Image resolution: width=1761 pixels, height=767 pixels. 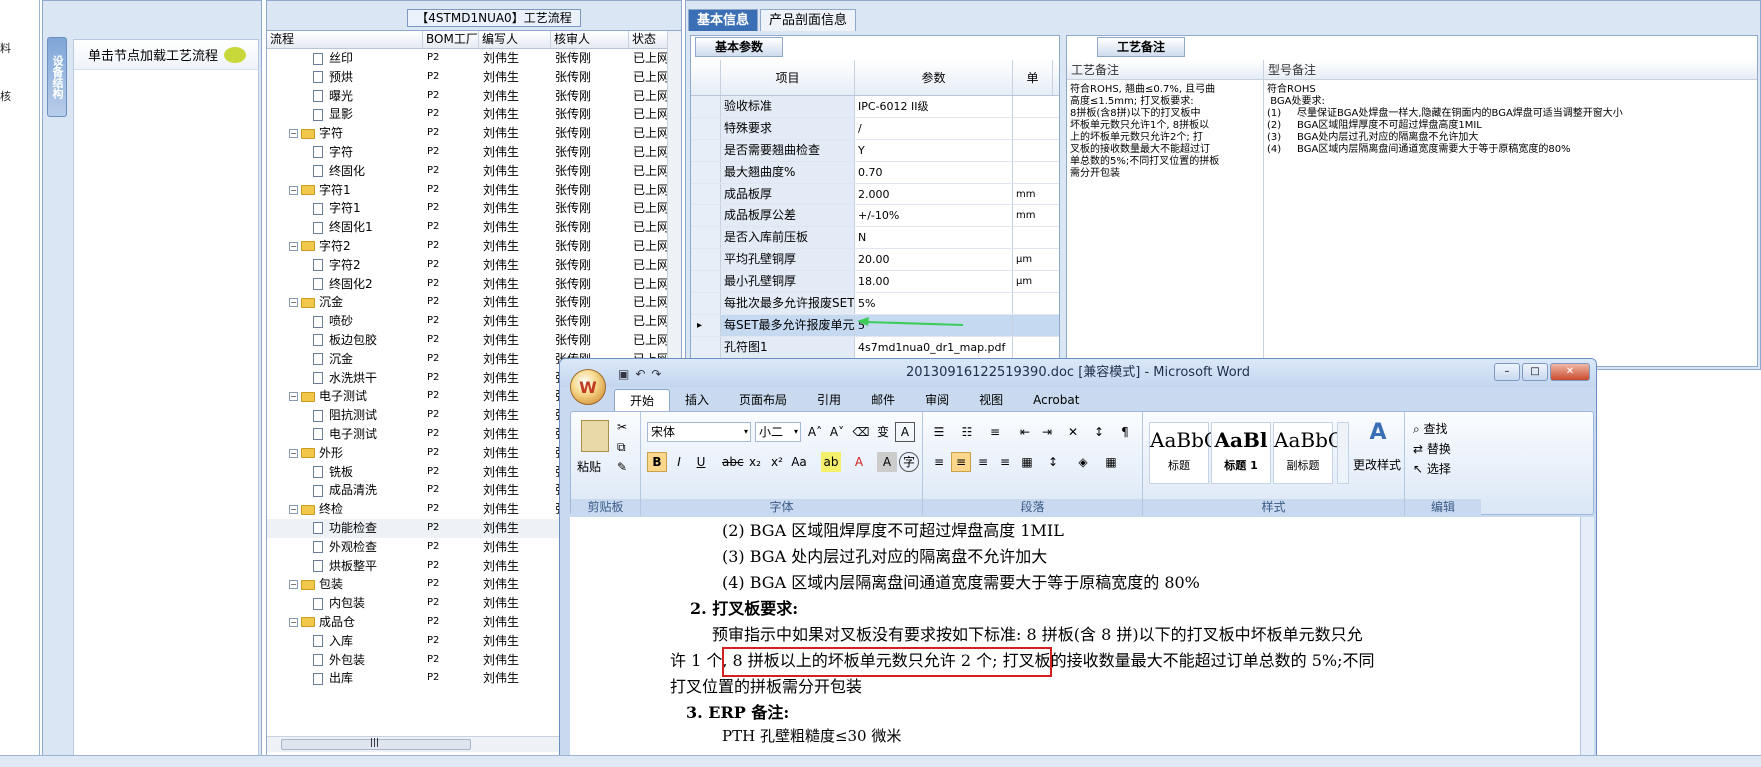 I want to click on param-row: 是否需要翘曲检查 Y, so click(x=875, y=150).